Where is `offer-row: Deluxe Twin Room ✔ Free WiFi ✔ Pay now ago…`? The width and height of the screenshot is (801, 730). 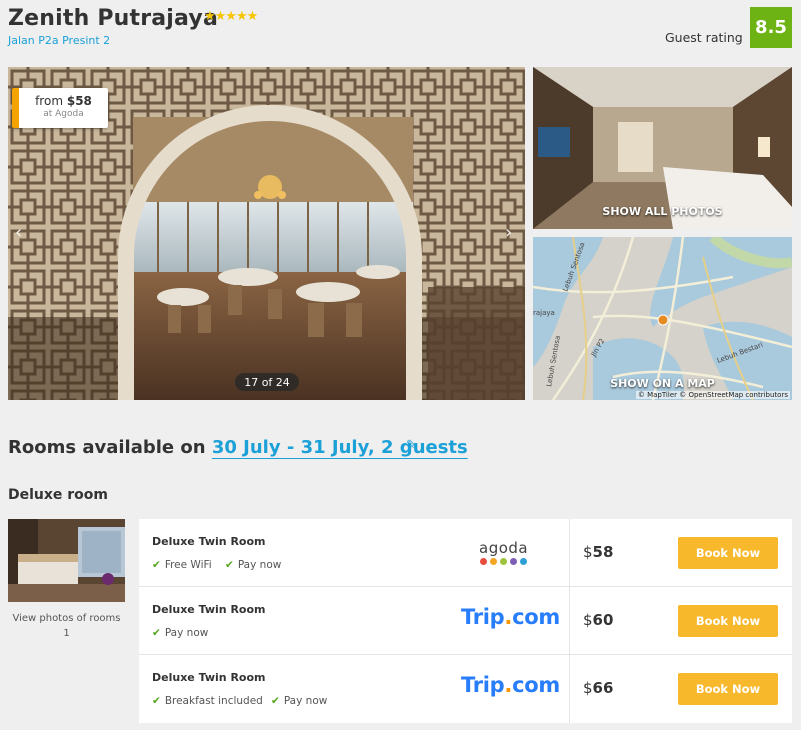
offer-row: Deluxe Twin Room ✔ Free WiFi ✔ Pay now ago… is located at coordinates (465, 553).